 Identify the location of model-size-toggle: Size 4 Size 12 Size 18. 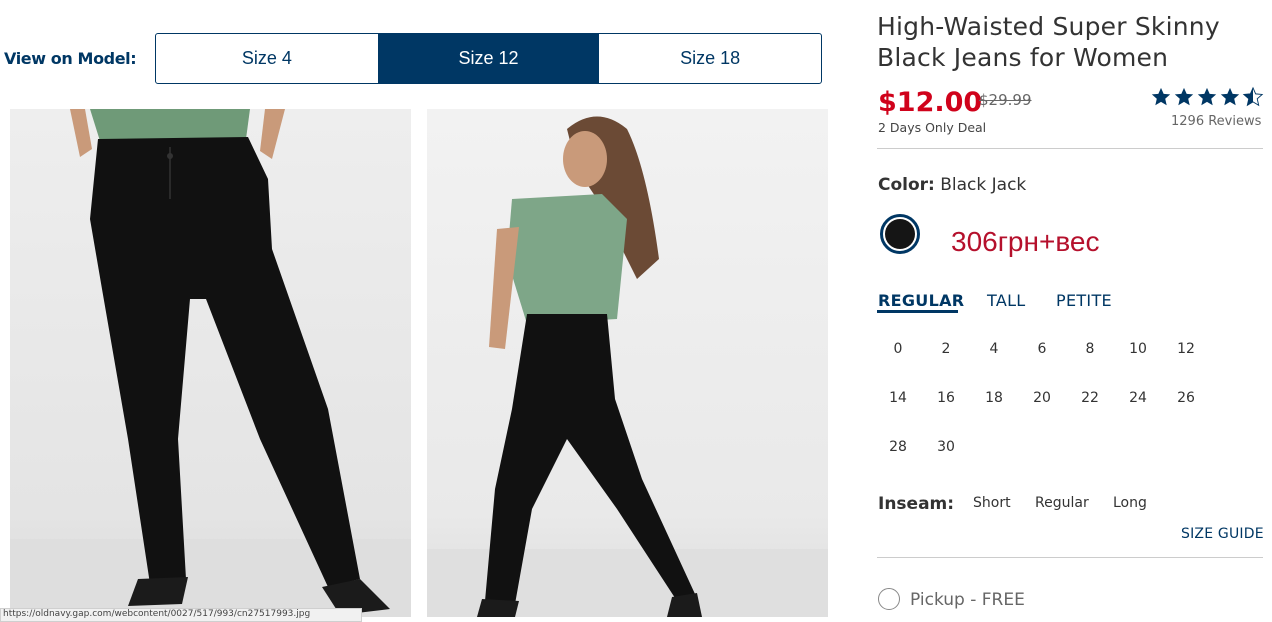
(488, 58).